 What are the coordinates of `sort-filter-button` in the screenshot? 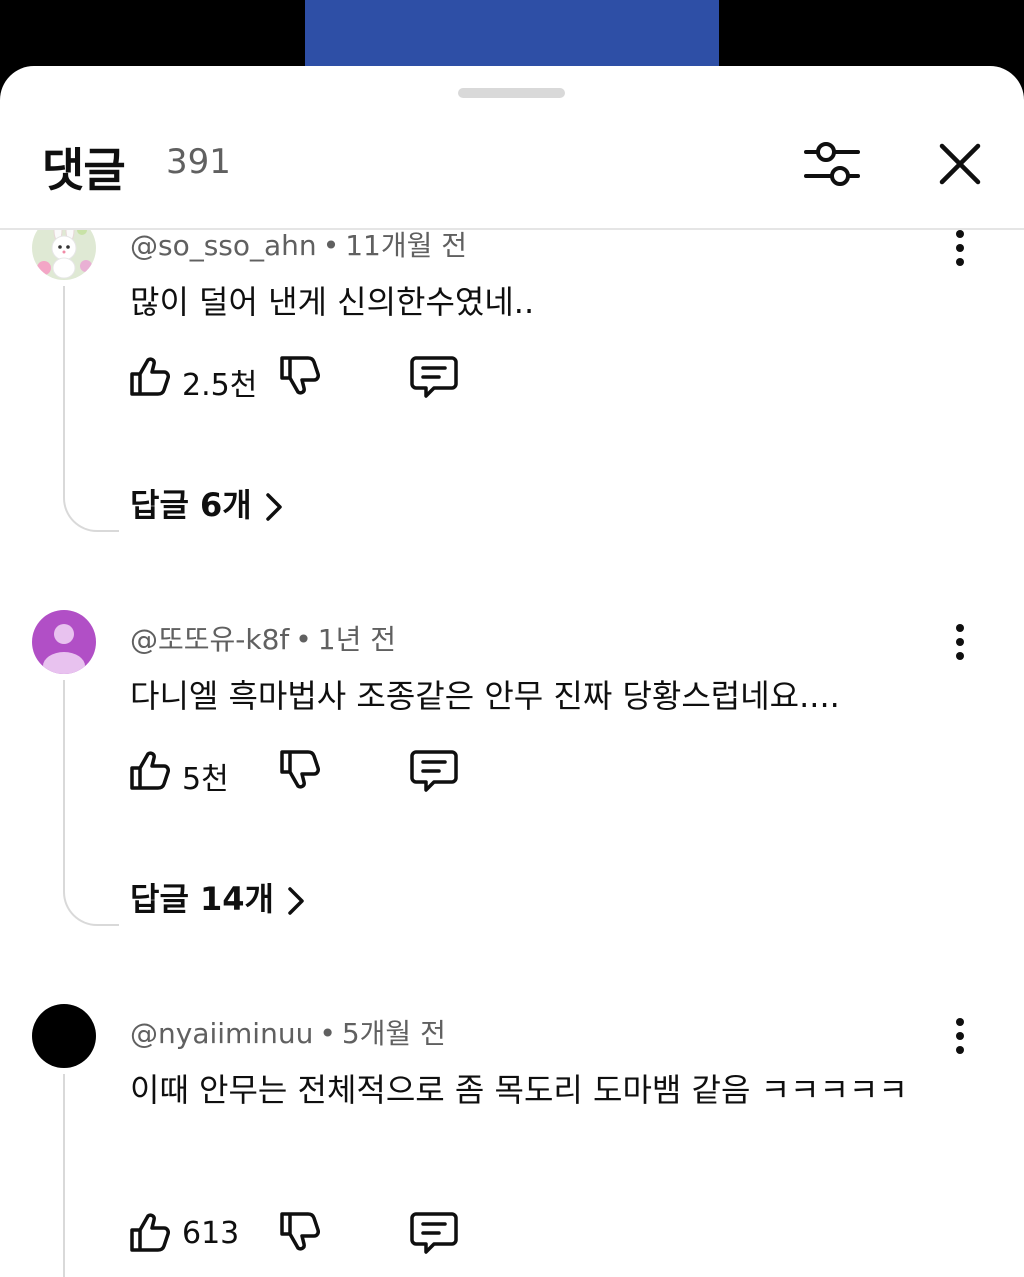 It's located at (832, 164).